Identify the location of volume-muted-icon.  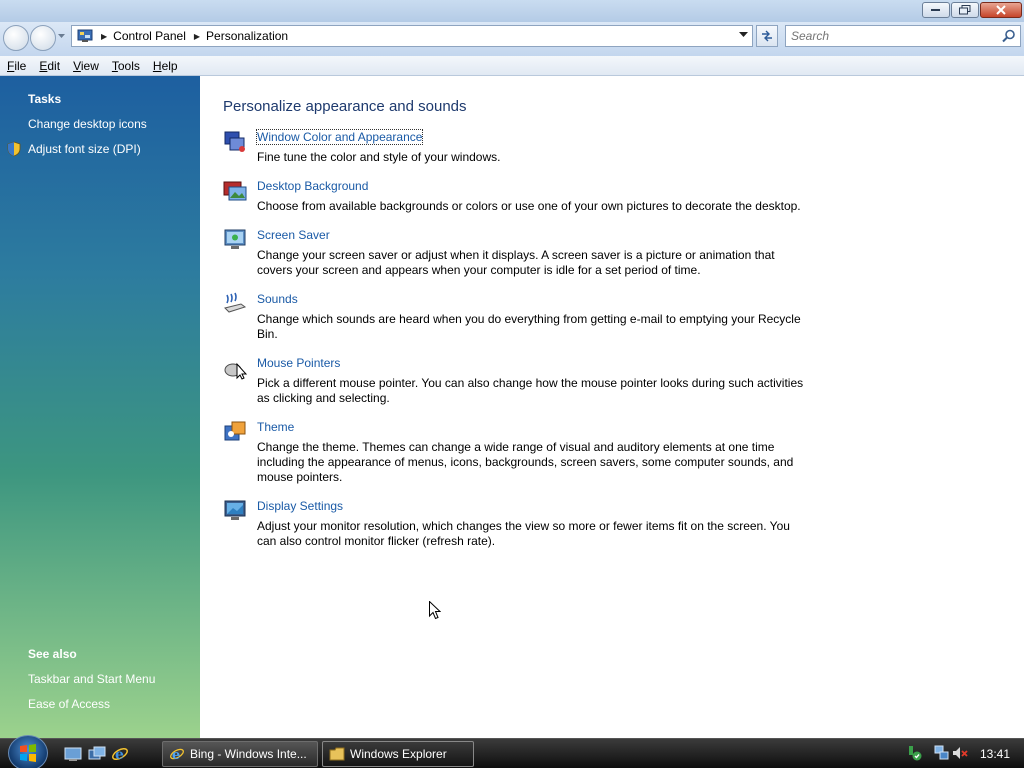
(960, 753).